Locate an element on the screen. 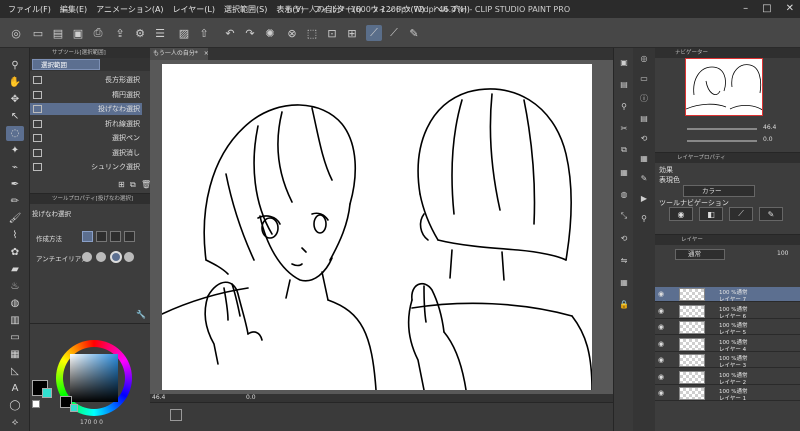  layer-color-icon: ◉ is located at coordinates (681, 214).